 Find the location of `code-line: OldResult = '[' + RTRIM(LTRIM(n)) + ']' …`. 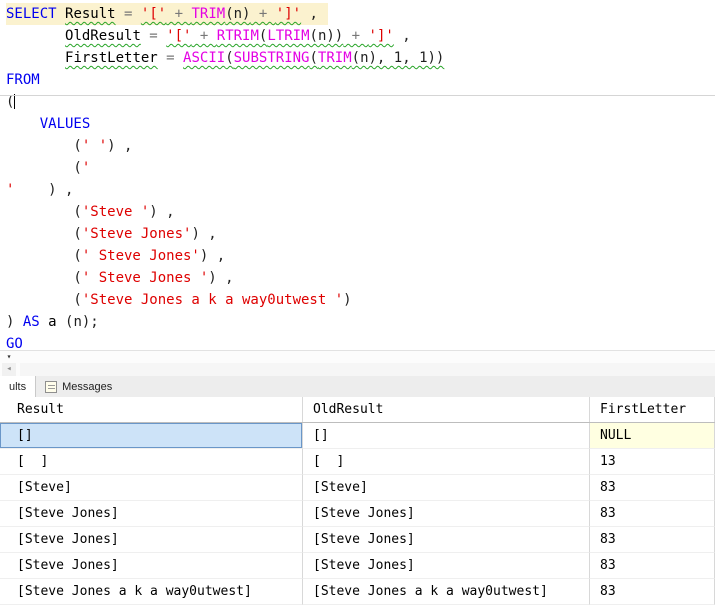

code-line: OldResult = '[' + RTRIM(LTRIM(n)) + ']' … is located at coordinates (360, 36).